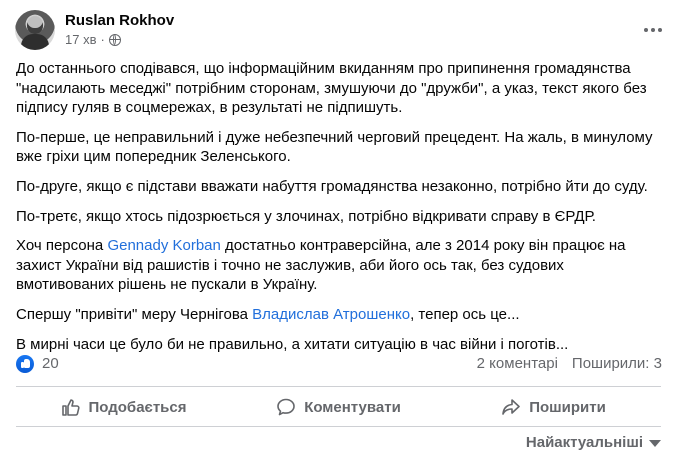  I want to click on globe-icon, so click(114, 39).